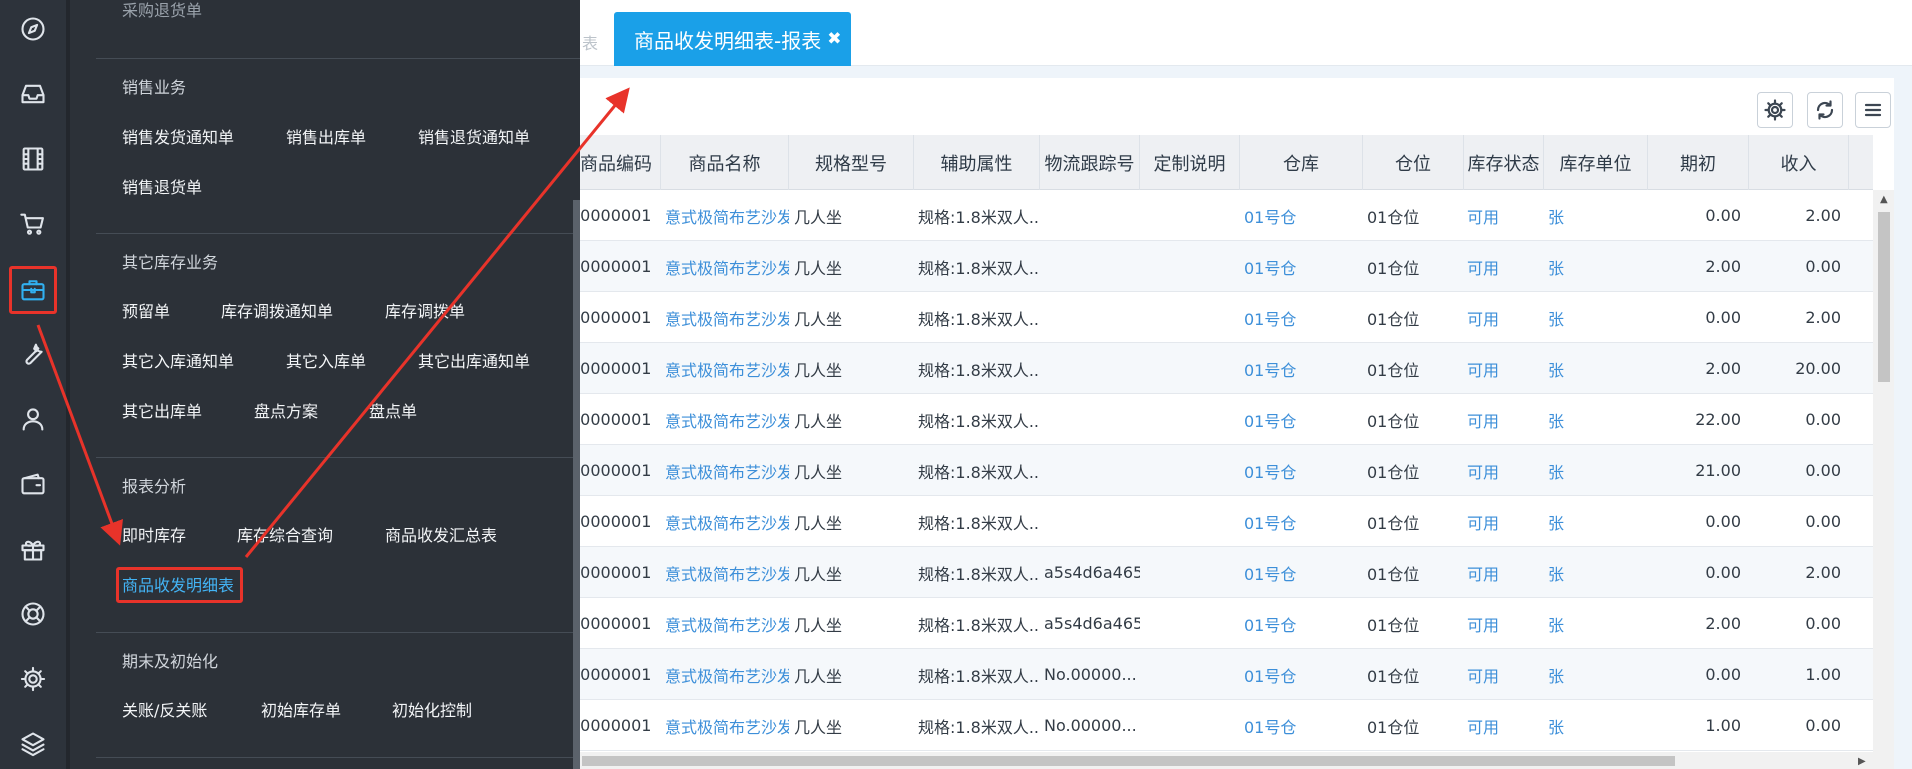 The image size is (1912, 769). I want to click on flyout-scrollbar, so click(576, 484).